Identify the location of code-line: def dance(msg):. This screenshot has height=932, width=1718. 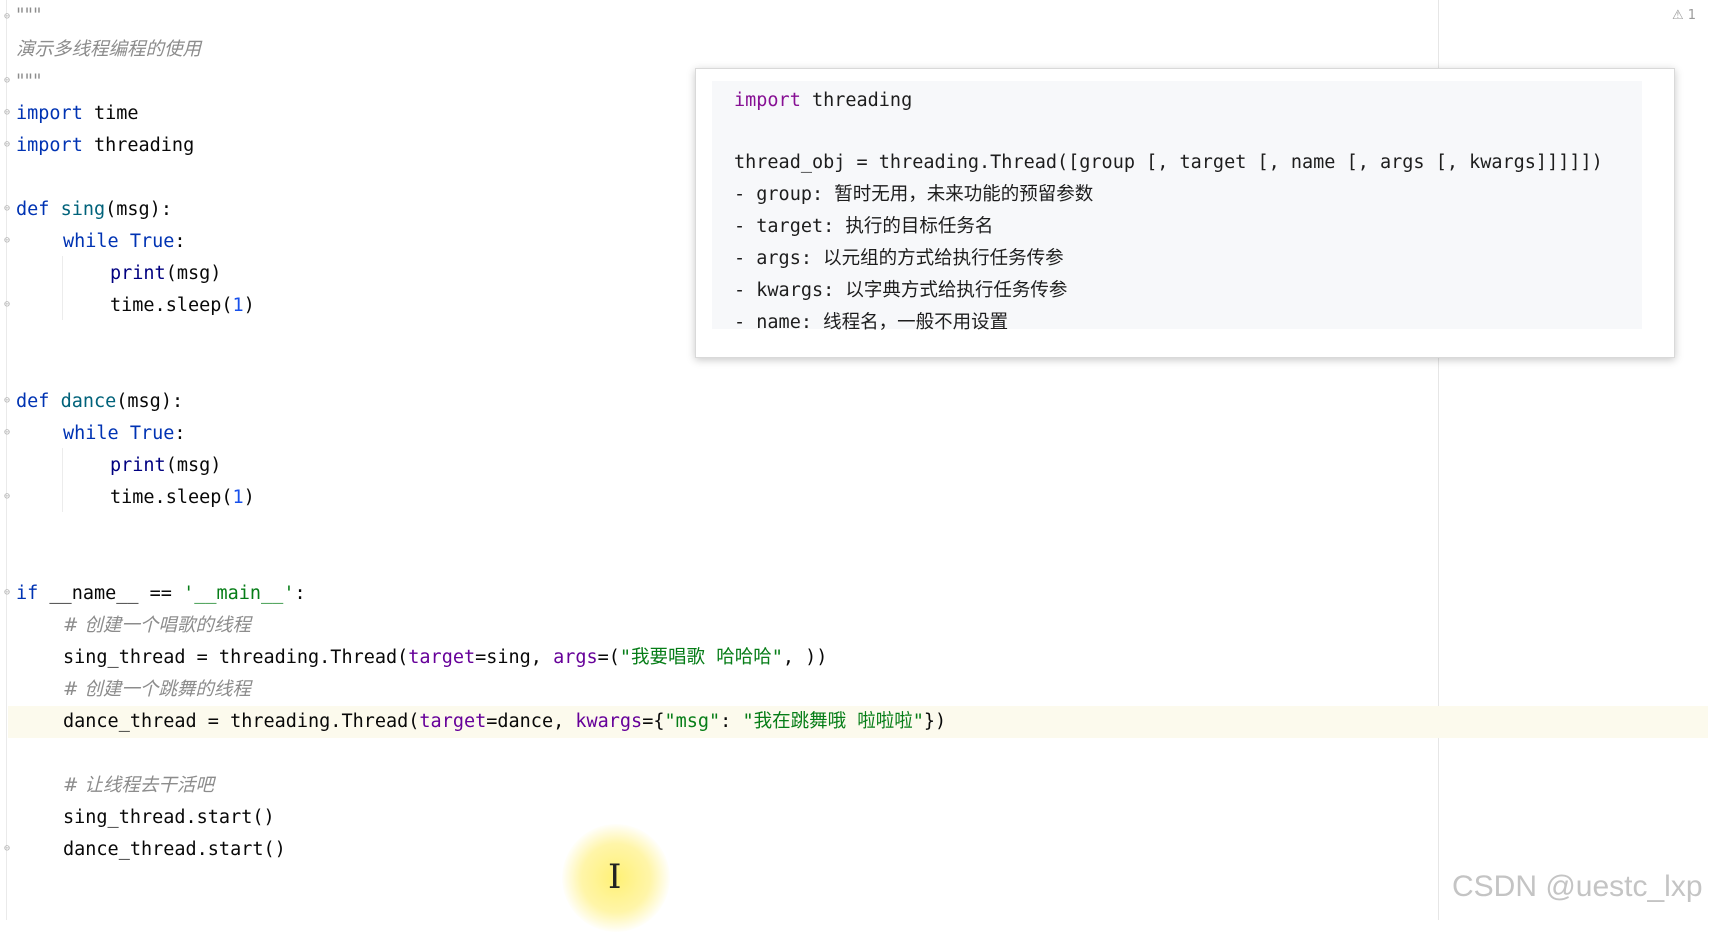
(100, 401).